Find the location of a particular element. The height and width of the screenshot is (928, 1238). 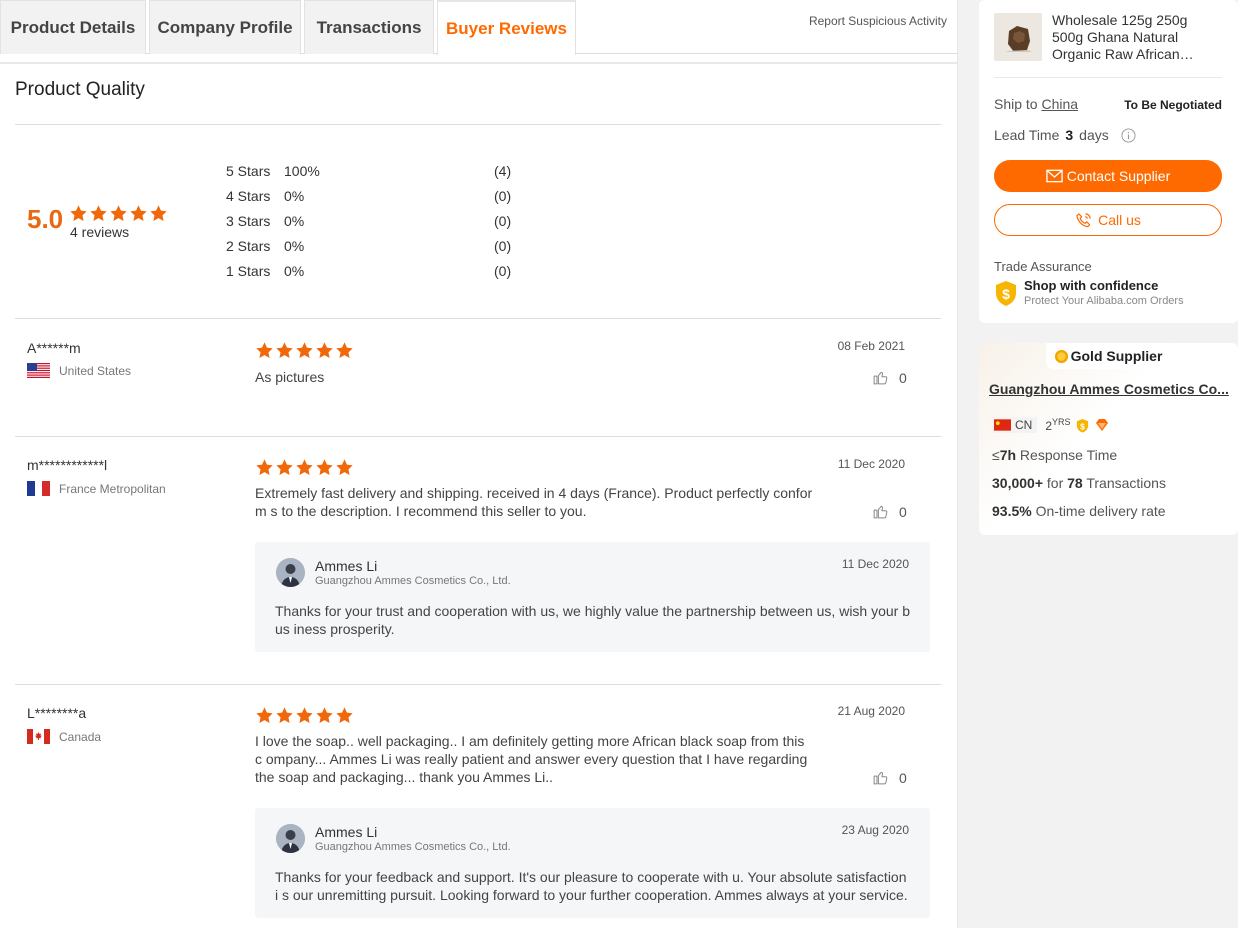

lead-time-value: 3 is located at coordinates (1069, 135).